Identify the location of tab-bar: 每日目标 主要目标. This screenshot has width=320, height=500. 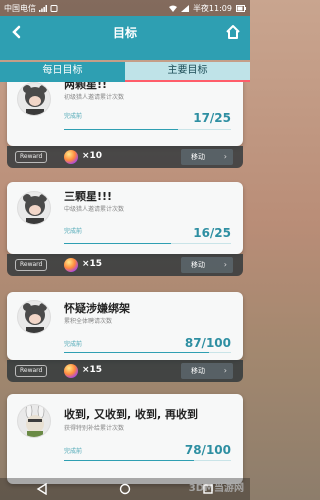
(125, 72).